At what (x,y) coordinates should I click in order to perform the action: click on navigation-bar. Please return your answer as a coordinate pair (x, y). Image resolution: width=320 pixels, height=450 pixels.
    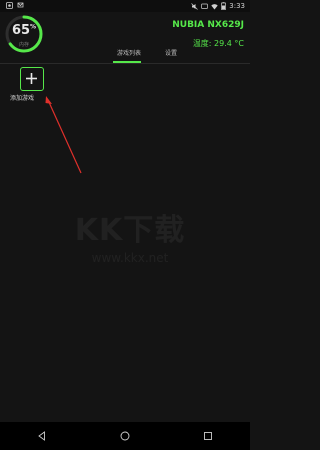
    Looking at the image, I should click on (125, 436).